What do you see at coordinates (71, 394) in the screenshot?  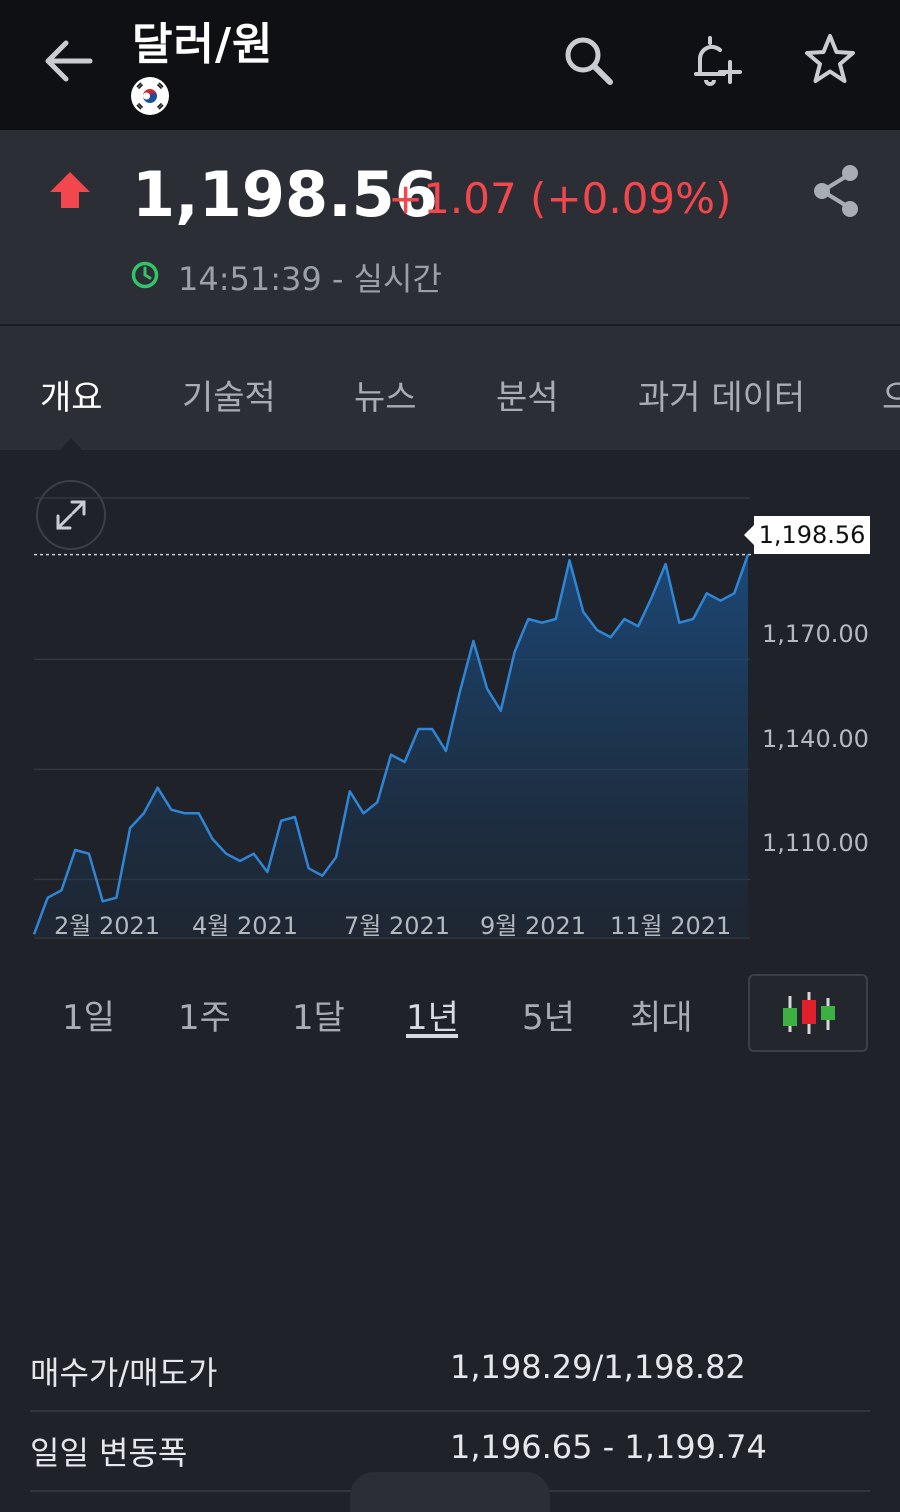 I see `tab-overview: 개요` at bounding box center [71, 394].